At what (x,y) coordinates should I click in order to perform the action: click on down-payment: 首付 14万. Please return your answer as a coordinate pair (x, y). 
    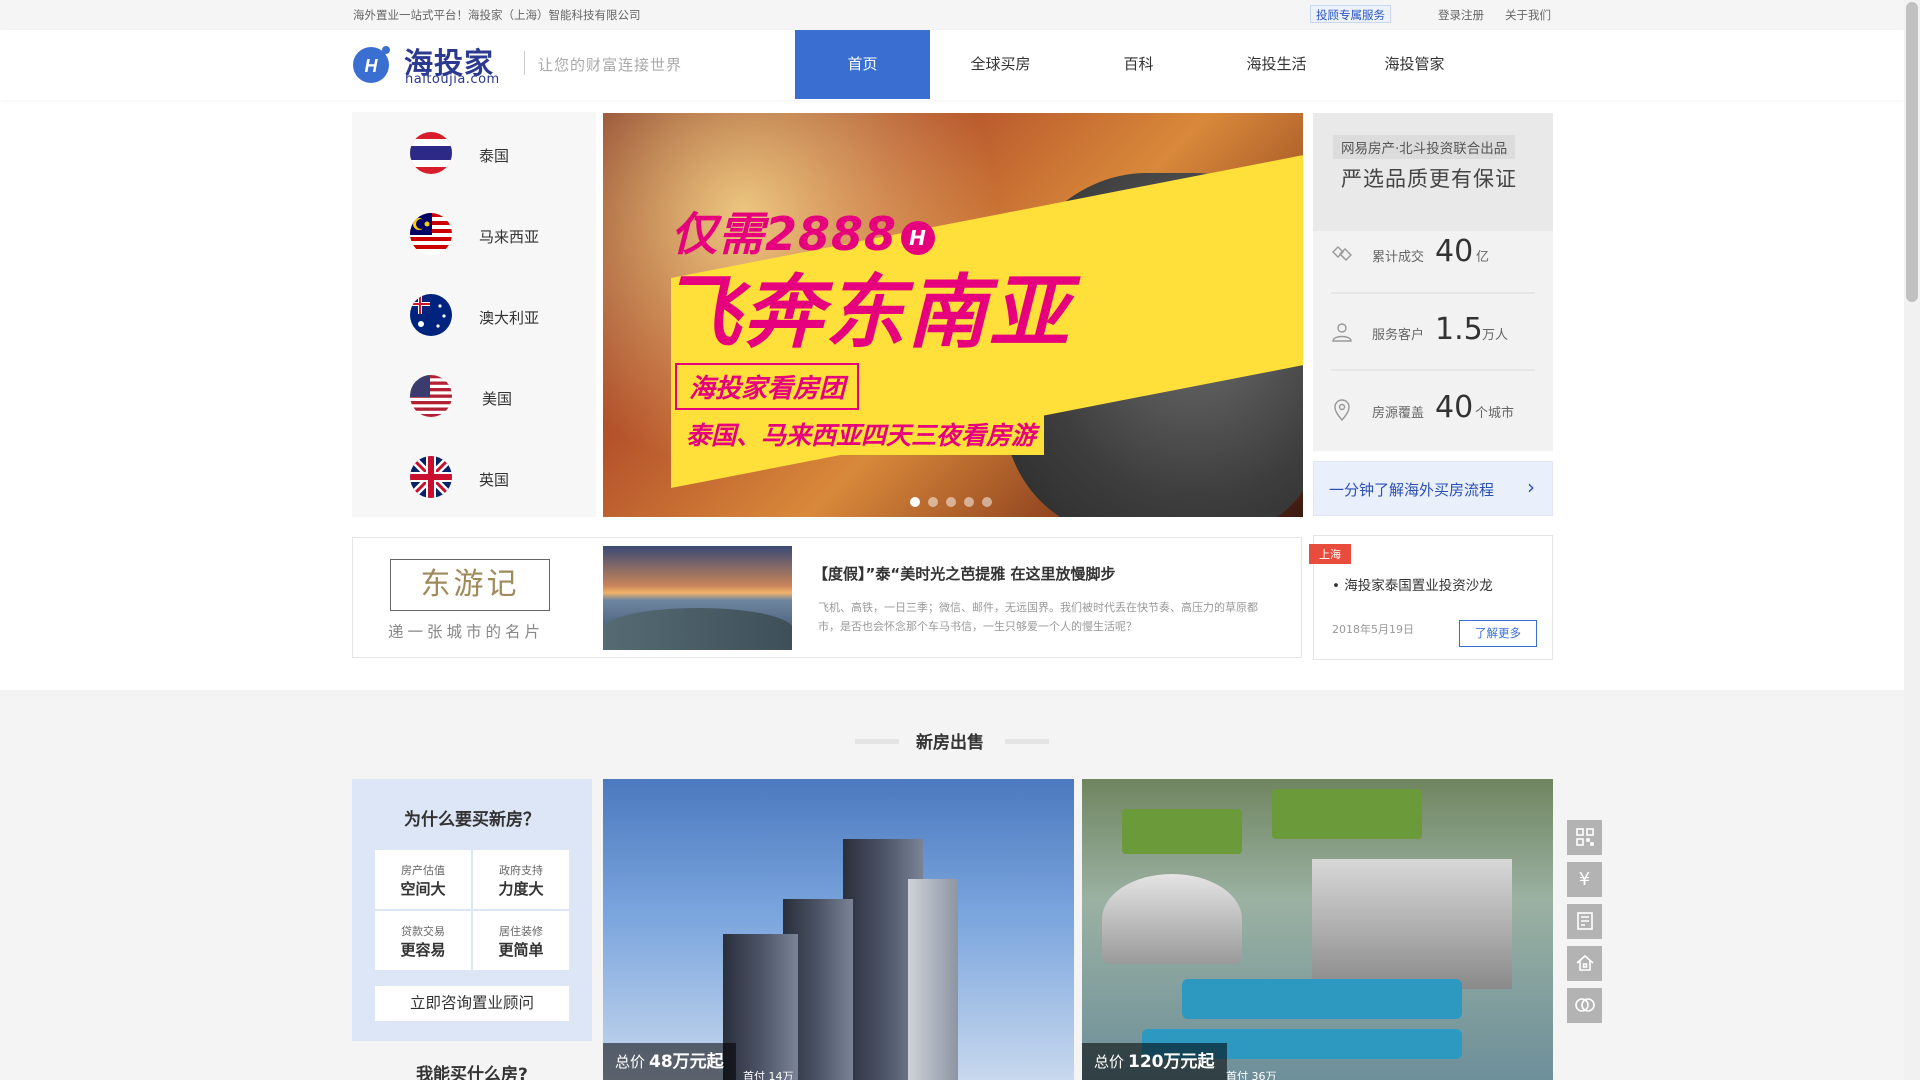
    Looking at the image, I should click on (768, 1075).